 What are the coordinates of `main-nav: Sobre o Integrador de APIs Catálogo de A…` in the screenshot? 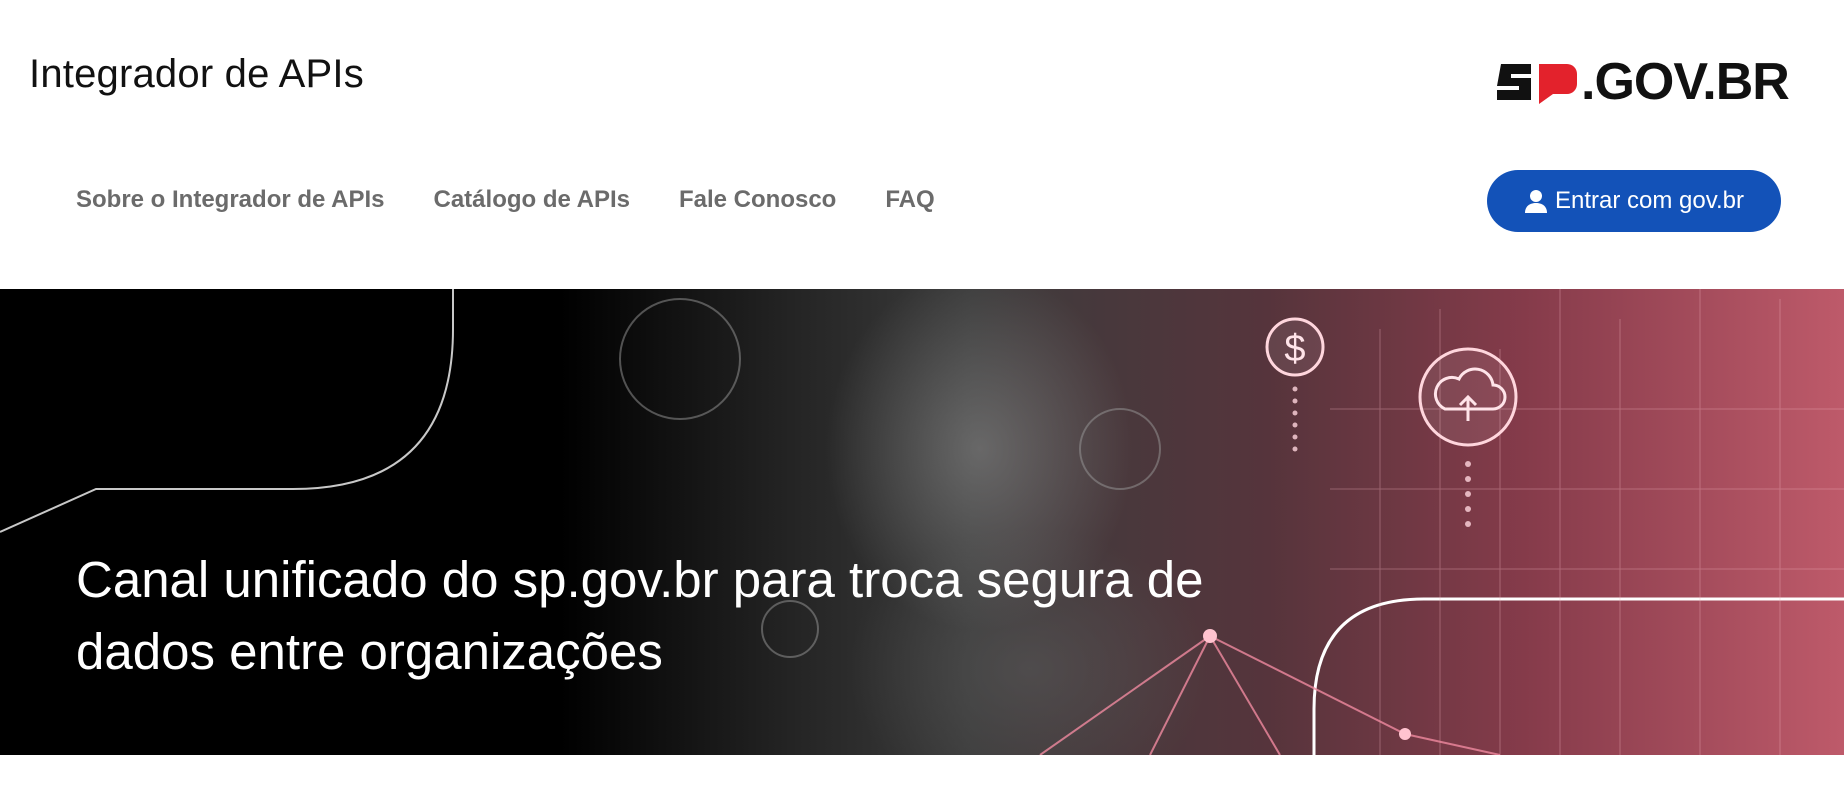 It's located at (530, 200).